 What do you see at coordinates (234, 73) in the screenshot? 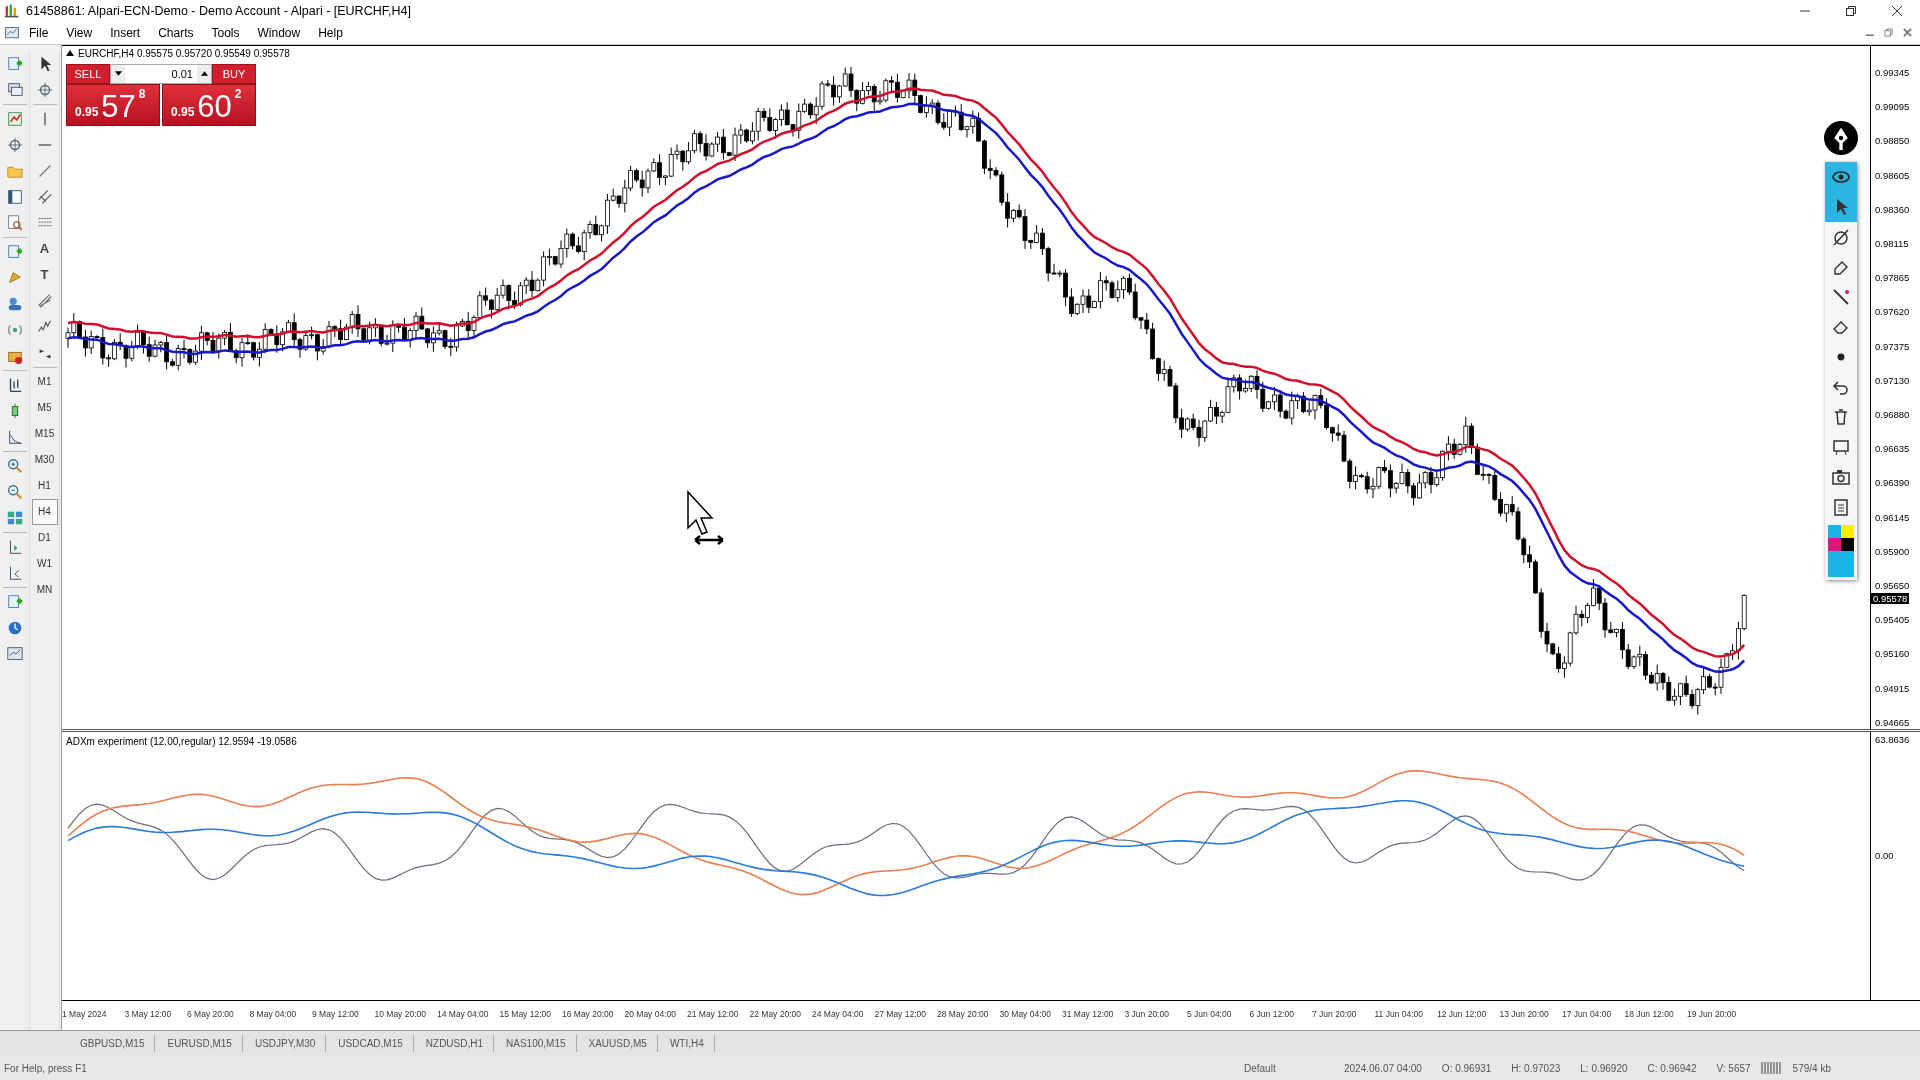
I see `buy-button: BUY` at bounding box center [234, 73].